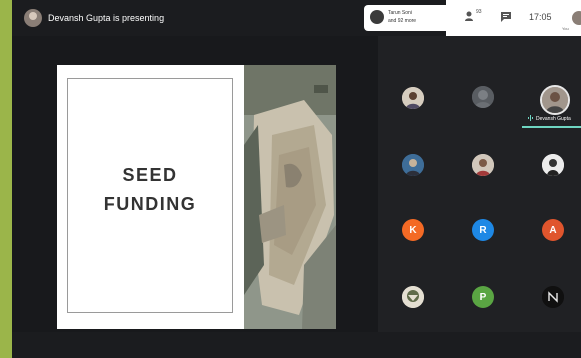 The image size is (581, 358). What do you see at coordinates (33, 18) in the screenshot?
I see `presenter-avatar` at bounding box center [33, 18].